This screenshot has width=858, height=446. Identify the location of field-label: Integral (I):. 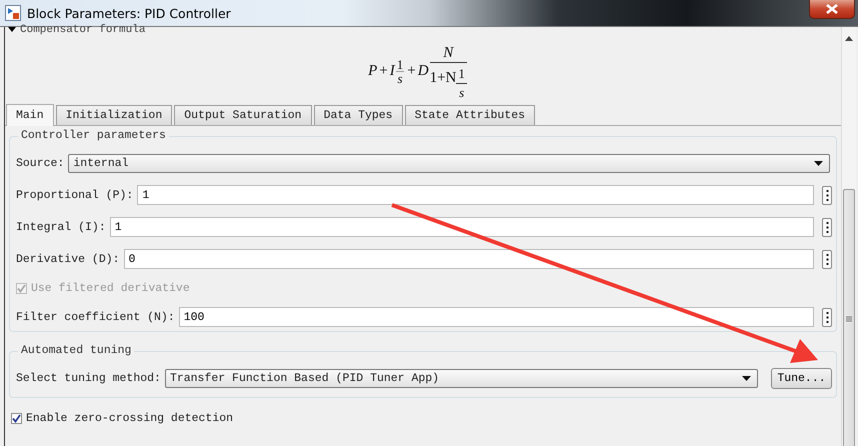
(61, 227).